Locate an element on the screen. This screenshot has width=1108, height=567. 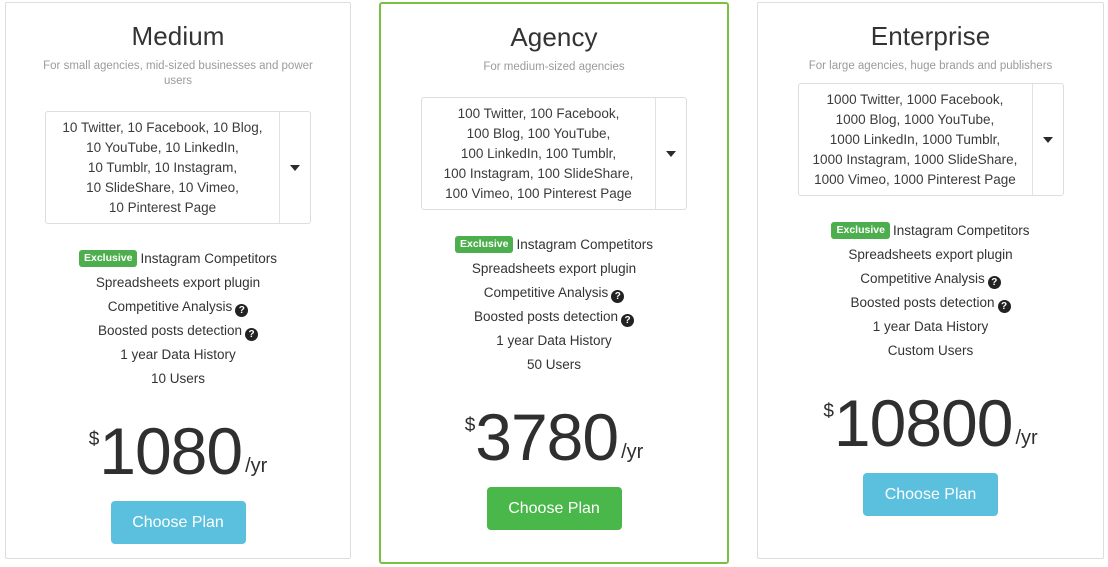
price-amount: 10800 is located at coordinates (923, 423).